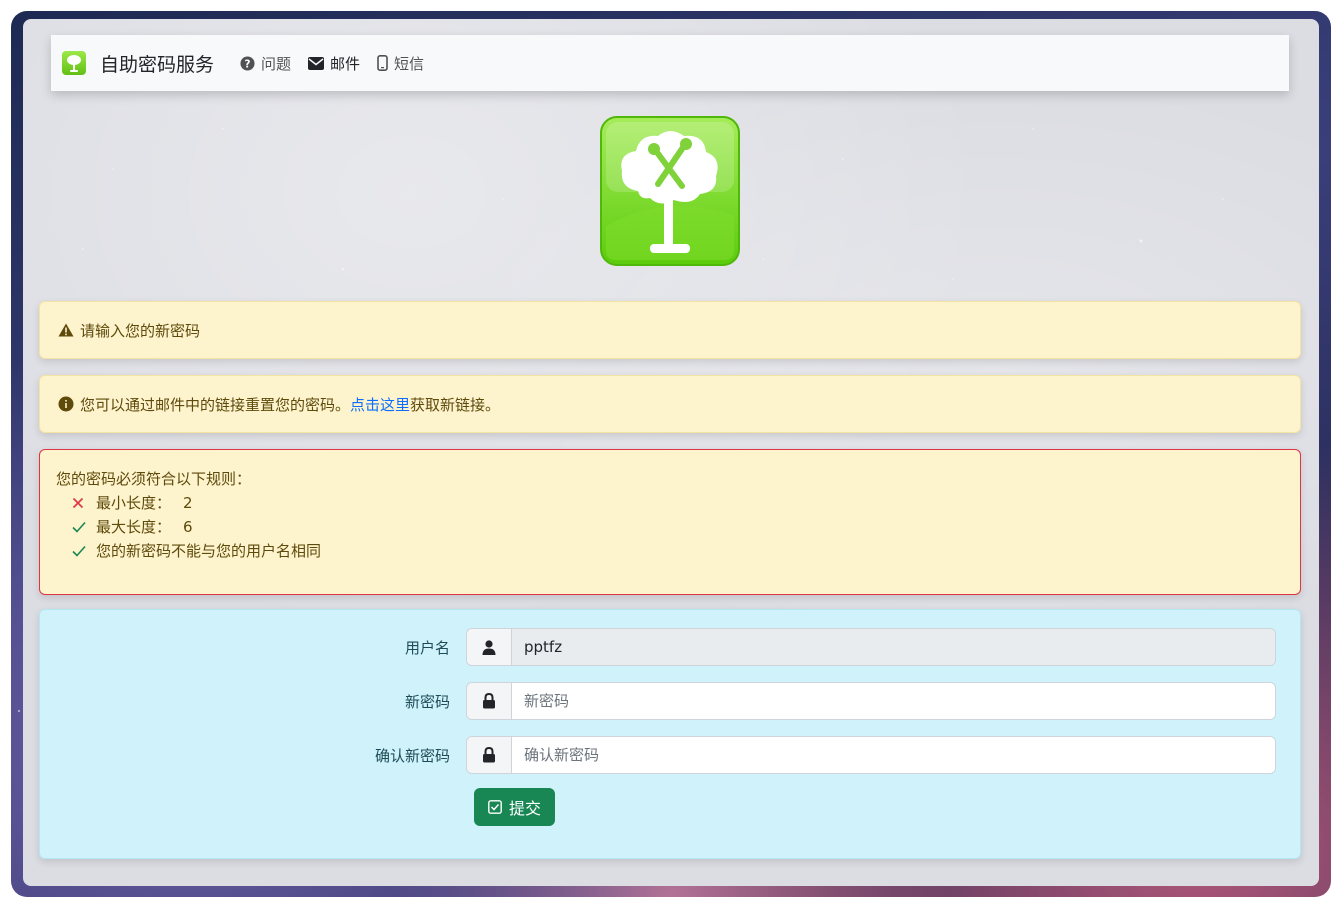 The width and height of the screenshot is (1342, 907). I want to click on nav-link-mail: 邮件, so click(334, 63).